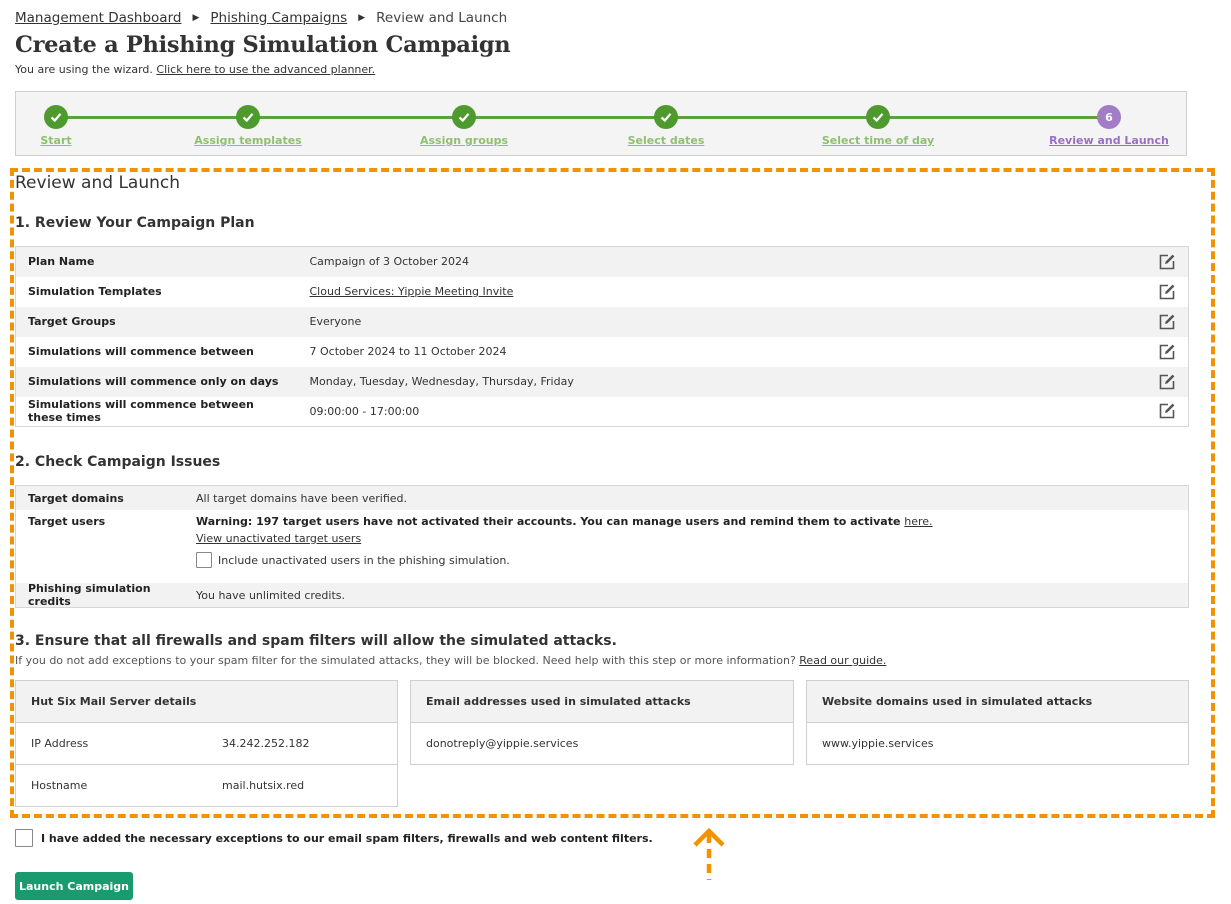 This screenshot has width=1231, height=904. Describe the element at coordinates (72, 321) in the screenshot. I see `plan-key: Target Groups` at that location.